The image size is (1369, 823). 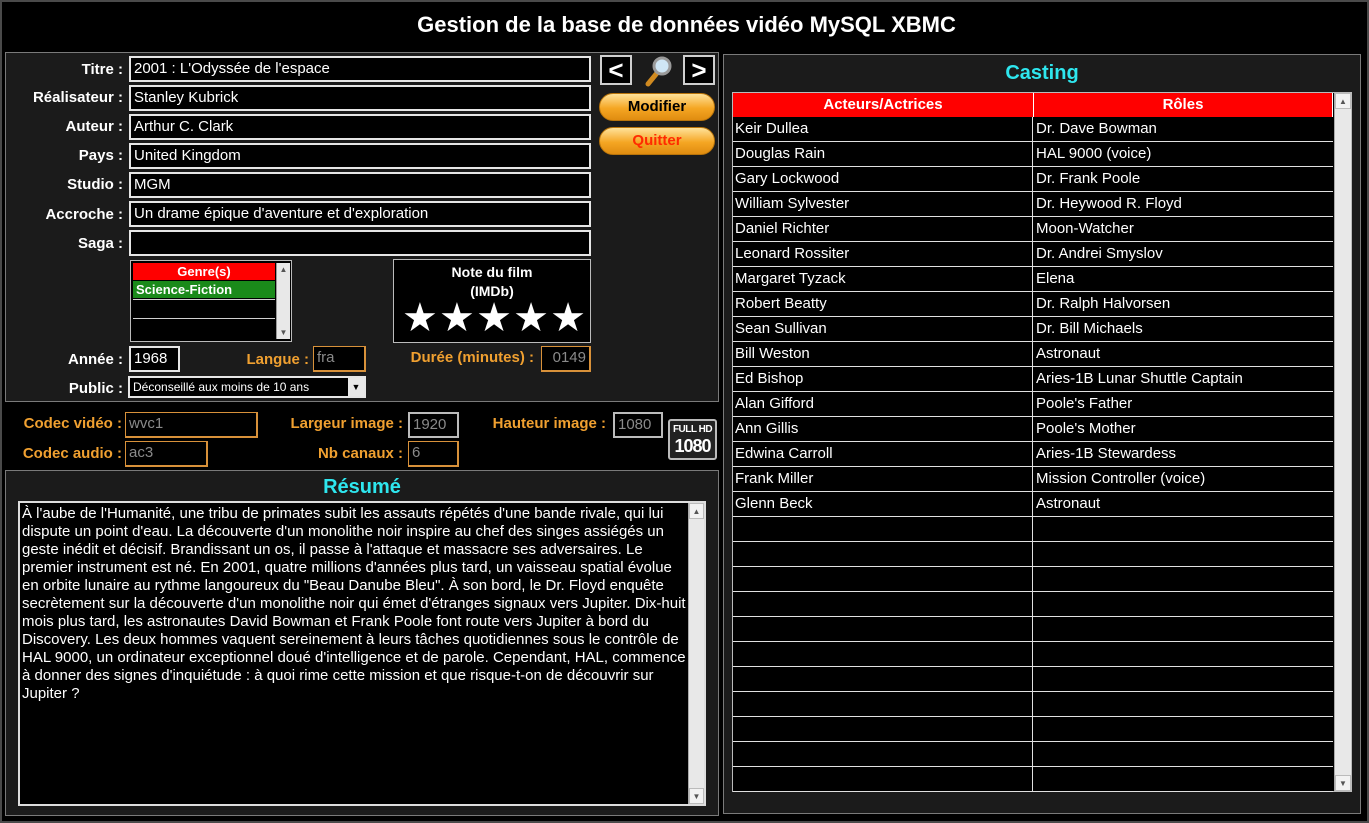 I want to click on duree-field: 0149, so click(x=566, y=359).